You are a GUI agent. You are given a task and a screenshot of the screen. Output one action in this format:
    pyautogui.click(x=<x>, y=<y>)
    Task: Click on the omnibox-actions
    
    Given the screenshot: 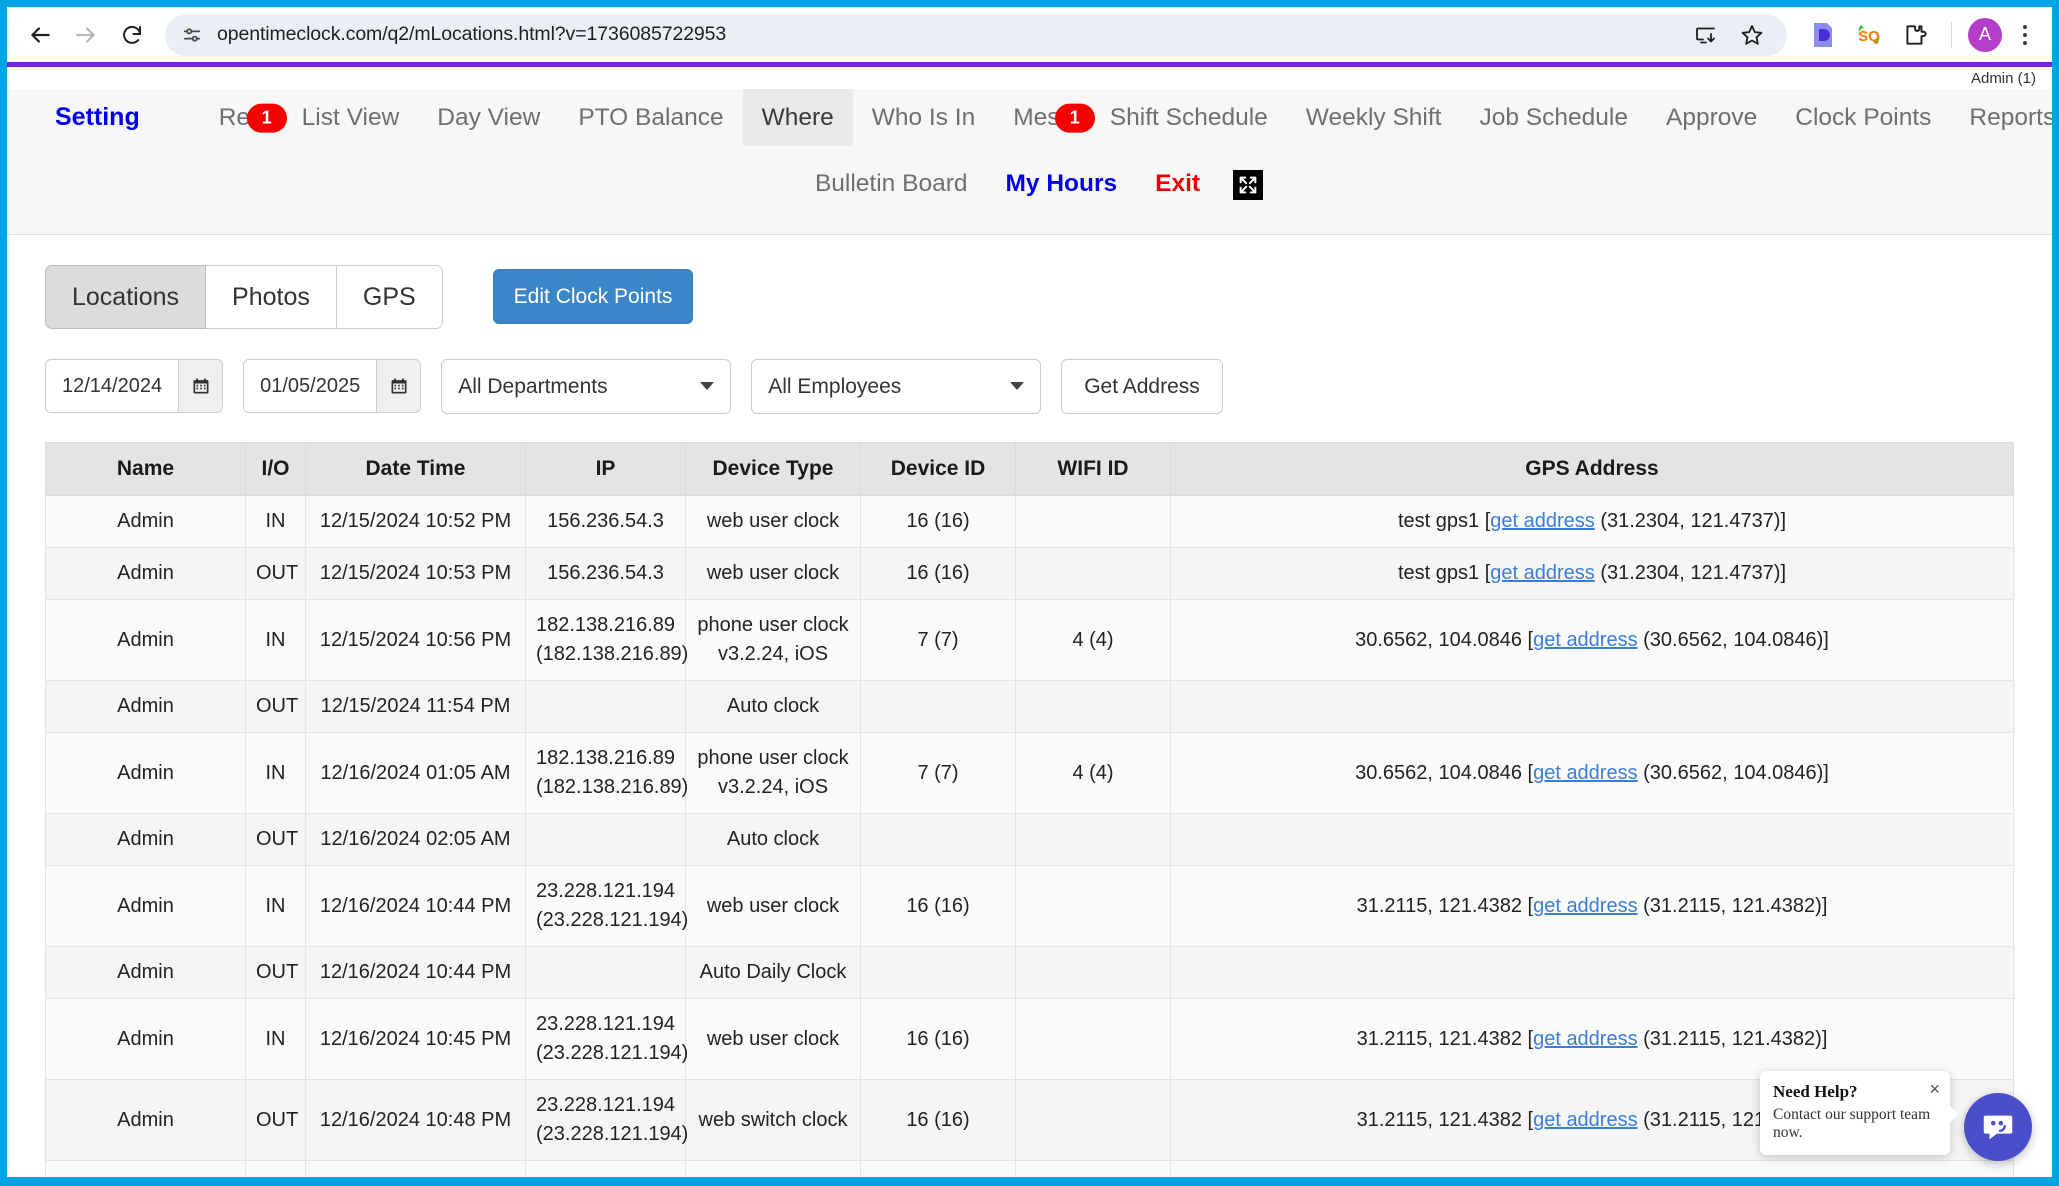 What is the action you would take?
    pyautogui.click(x=1729, y=35)
    